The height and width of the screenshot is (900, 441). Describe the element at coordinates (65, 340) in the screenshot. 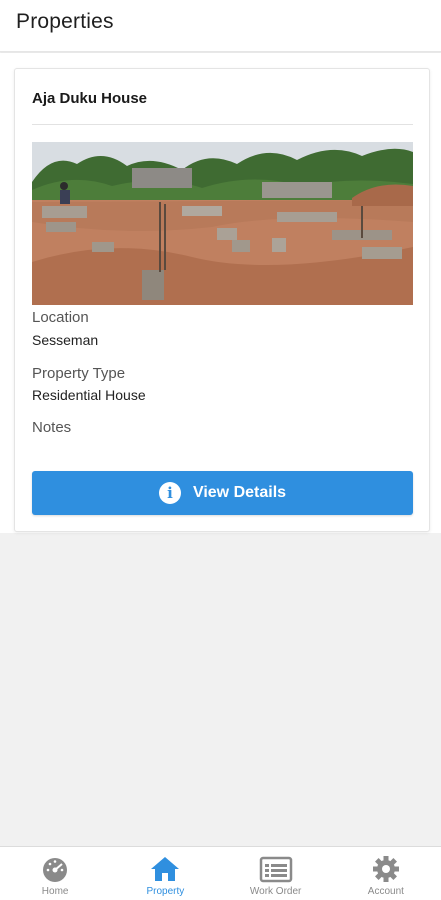

I see `location-value: Sesseman` at that location.